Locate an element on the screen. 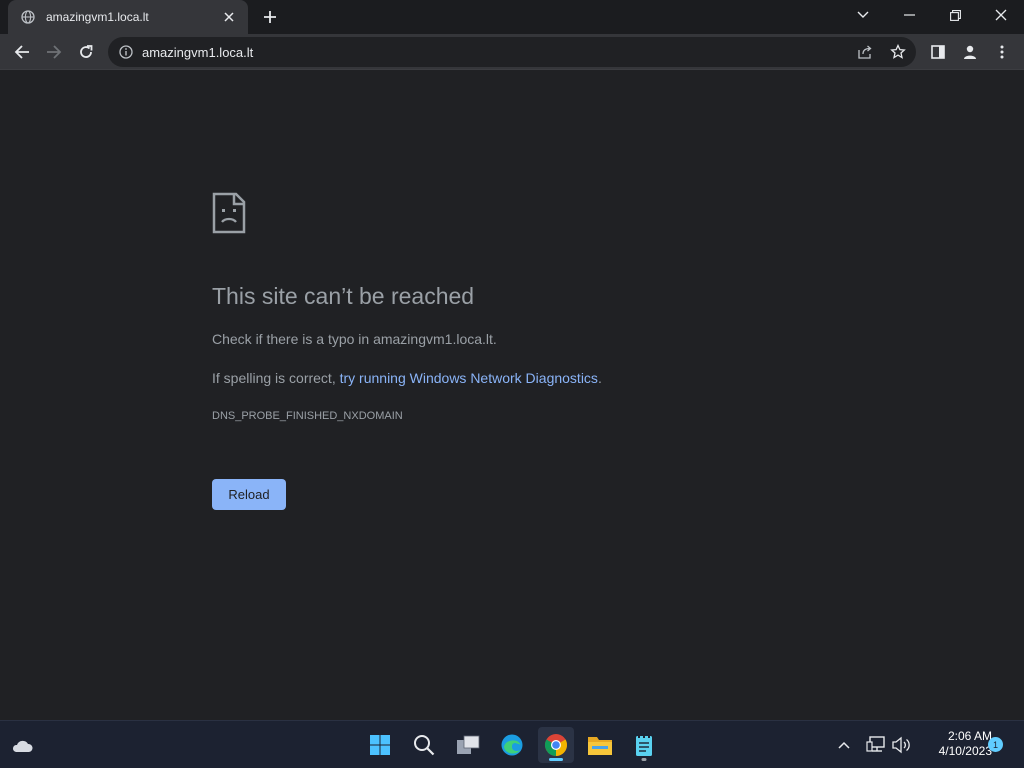 The height and width of the screenshot is (768, 1024). menu-kebab-icon is located at coordinates (1002, 52).